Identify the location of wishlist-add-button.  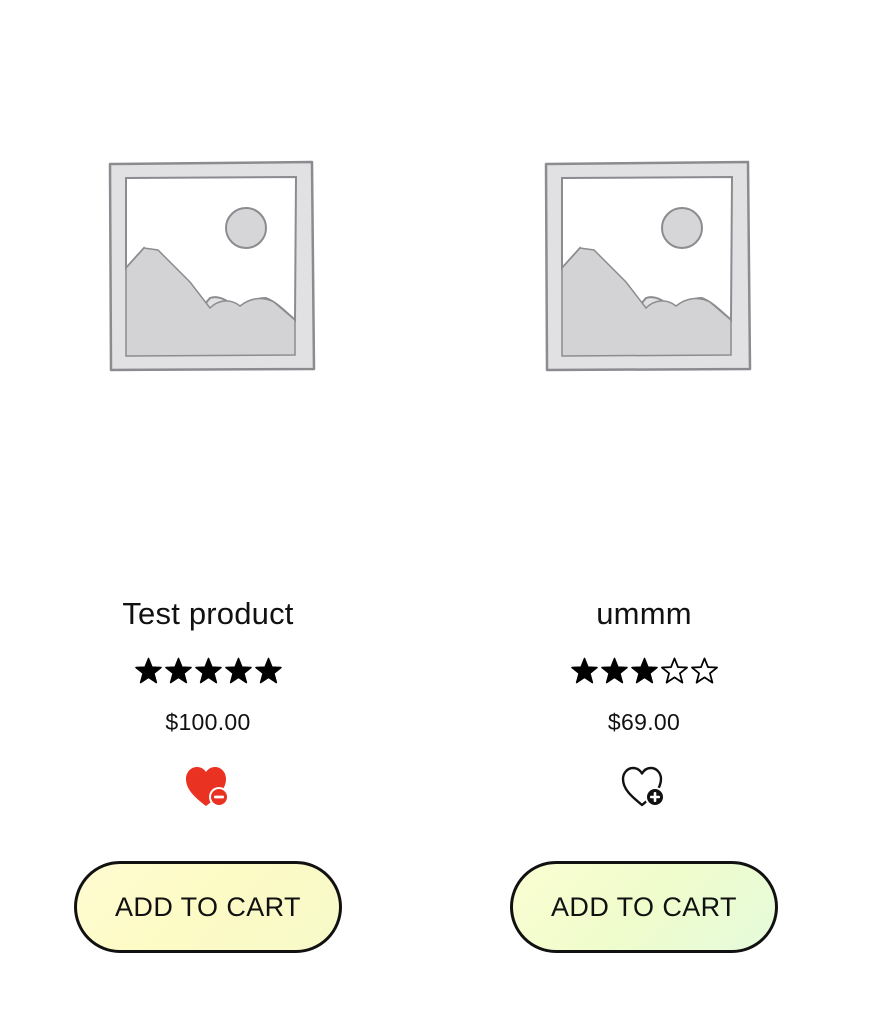
(644, 788).